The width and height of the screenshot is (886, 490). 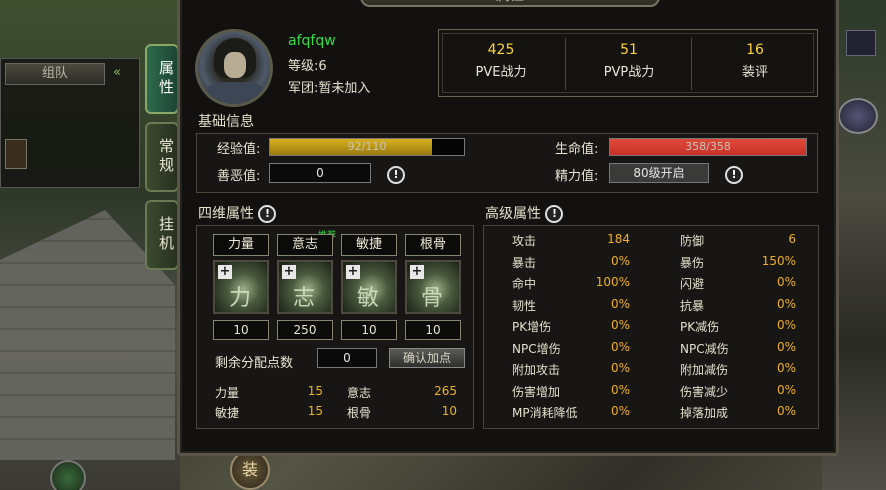 What do you see at coordinates (368, 298) in the screenshot?
I see `agility-glyph: 敏` at bounding box center [368, 298].